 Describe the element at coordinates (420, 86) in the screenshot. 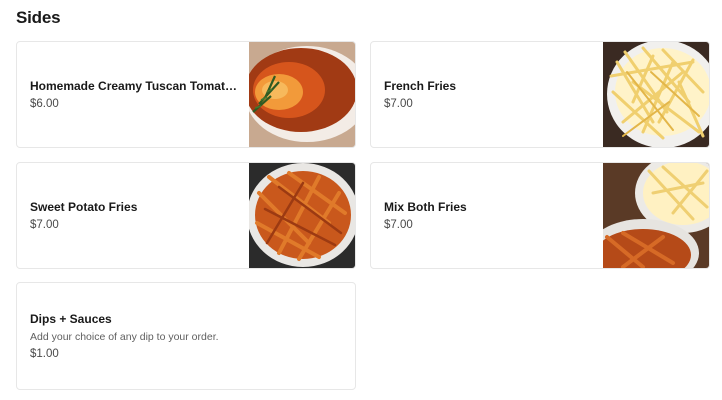

I see `item-name: French Fries` at that location.